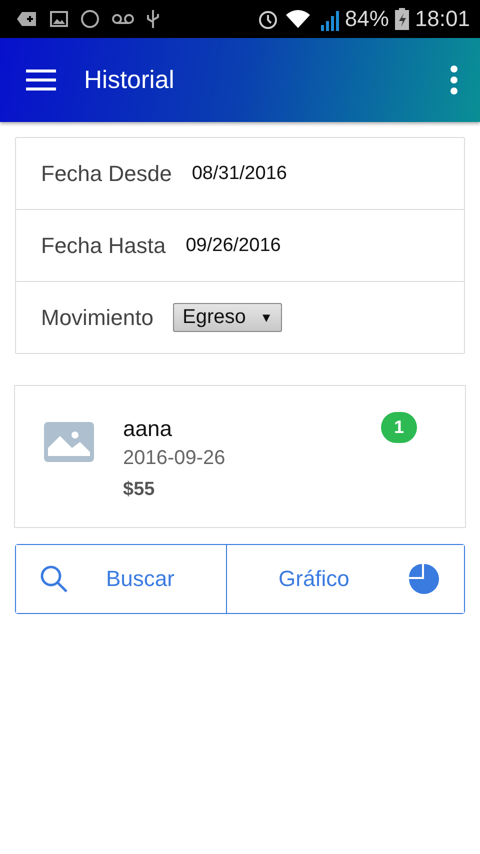 The height and width of the screenshot is (854, 480). Describe the element at coordinates (401, 19) in the screenshot. I see `battery-icon` at that location.